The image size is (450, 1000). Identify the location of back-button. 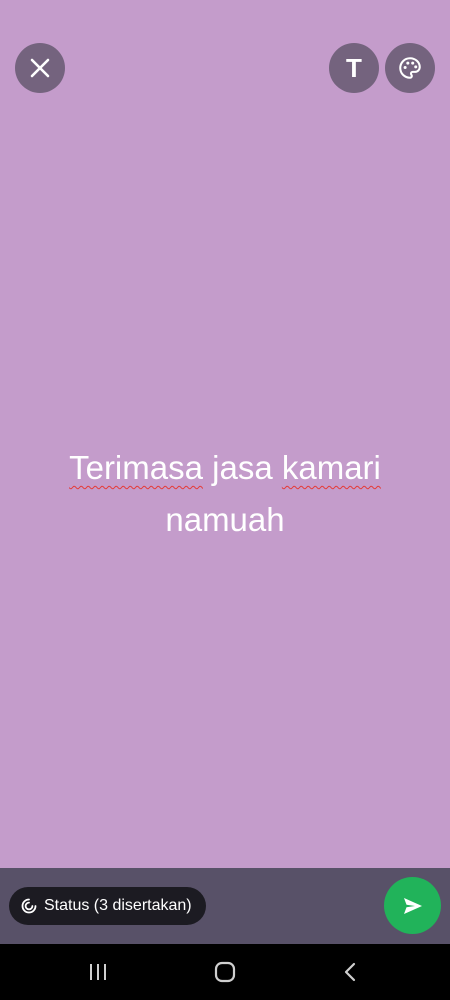
(350, 972).